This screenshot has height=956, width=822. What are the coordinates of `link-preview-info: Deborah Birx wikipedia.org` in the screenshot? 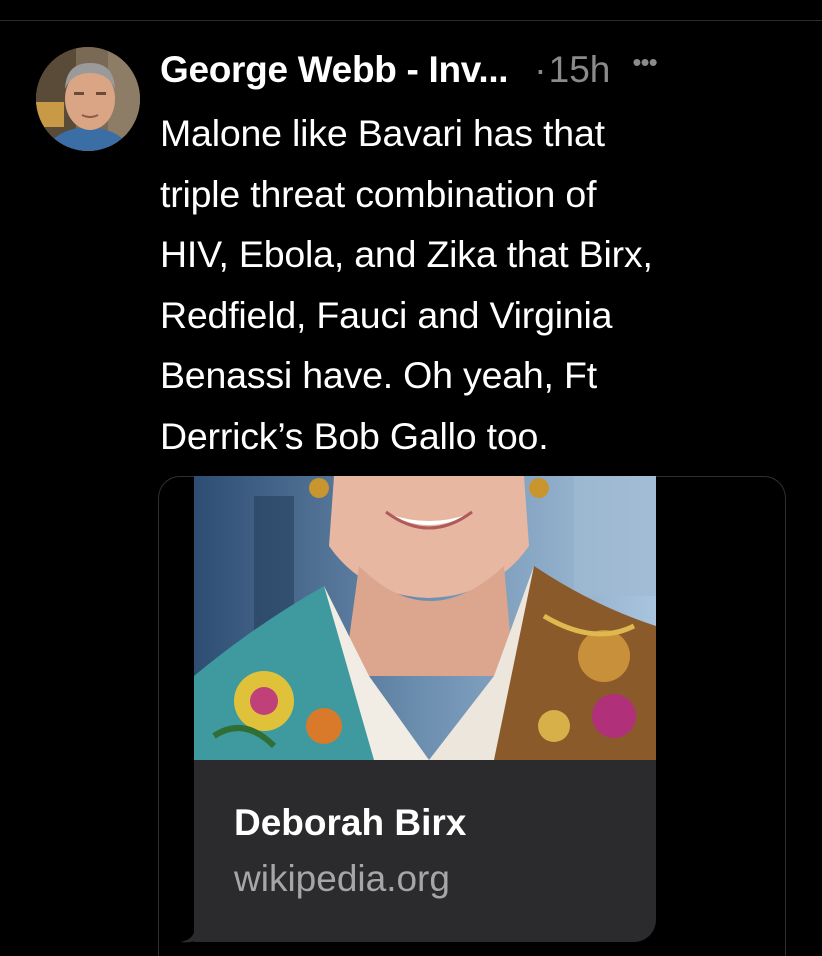 It's located at (425, 851).